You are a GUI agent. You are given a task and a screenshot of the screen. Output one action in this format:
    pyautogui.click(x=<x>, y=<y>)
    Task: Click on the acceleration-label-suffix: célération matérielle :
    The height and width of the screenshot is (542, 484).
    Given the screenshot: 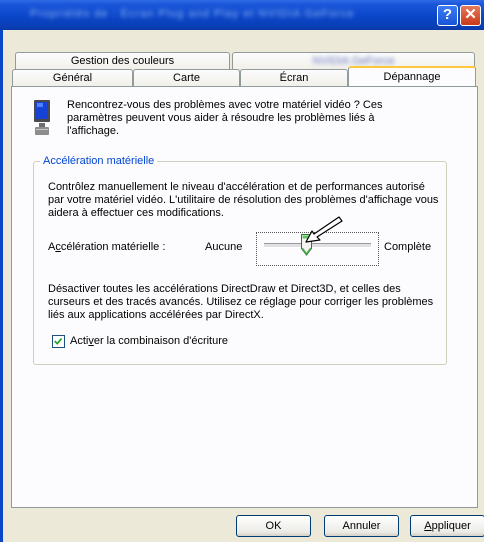 What is the action you would take?
    pyautogui.click(x=113, y=247)
    